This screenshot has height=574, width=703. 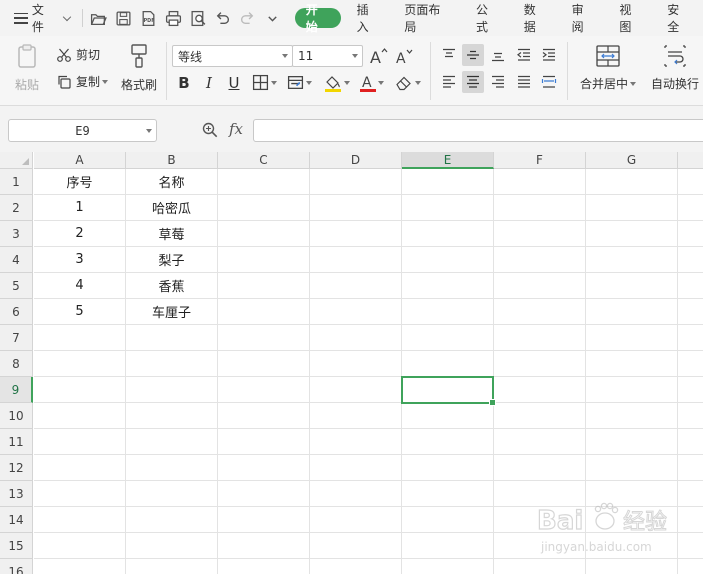 What do you see at coordinates (369, 18) in the screenshot?
I see `tab-insert: 插入` at bounding box center [369, 18].